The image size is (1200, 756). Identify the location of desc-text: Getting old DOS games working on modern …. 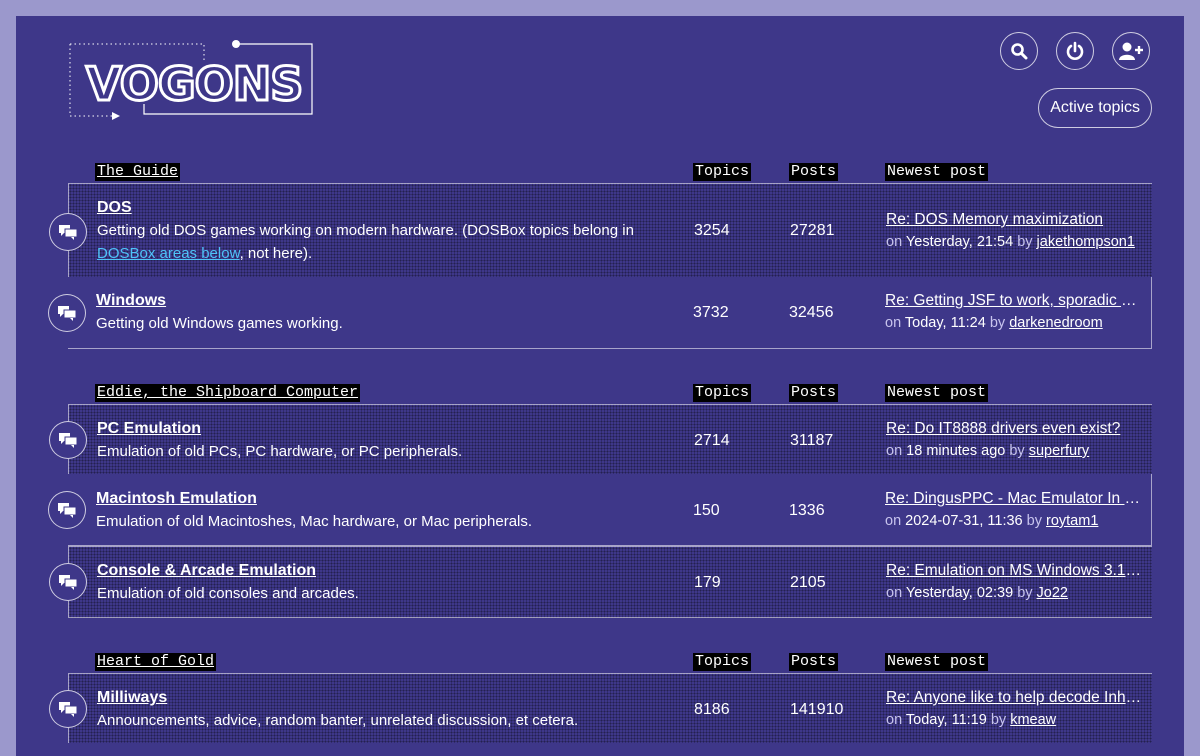
(365, 230).